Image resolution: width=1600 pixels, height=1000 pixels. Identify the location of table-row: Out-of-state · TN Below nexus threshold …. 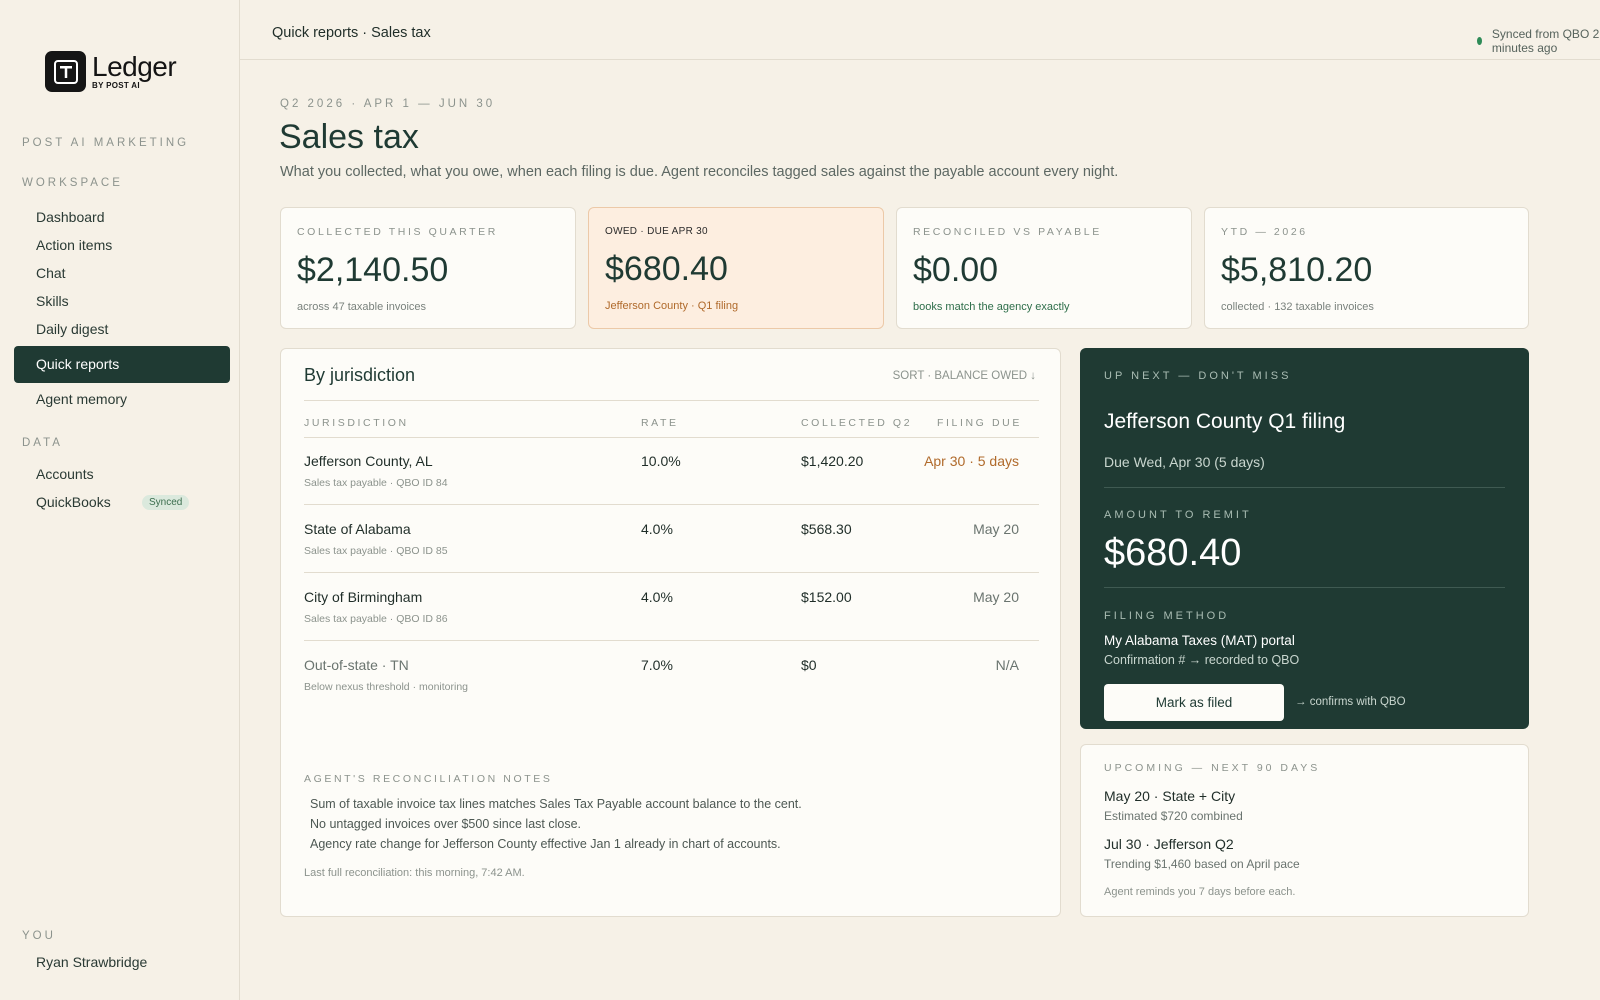
(671, 681).